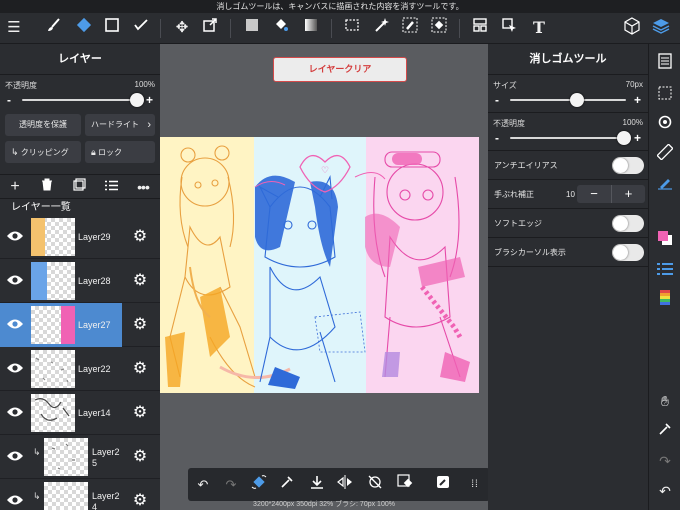  Describe the element at coordinates (345, 485) in the screenshot. I see `flip-horizontal-icon` at that location.